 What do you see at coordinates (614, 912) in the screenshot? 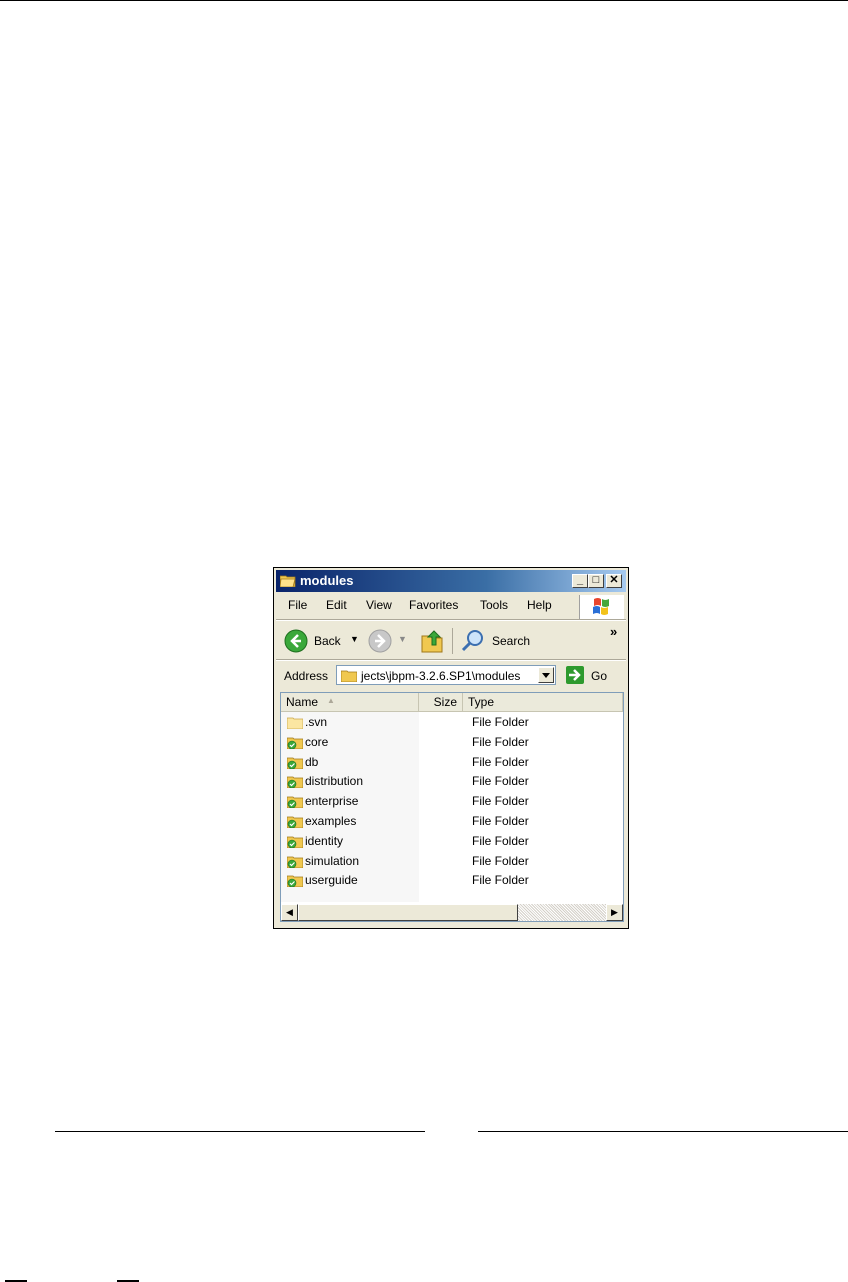
I see `scroll-right-button: ▶` at bounding box center [614, 912].